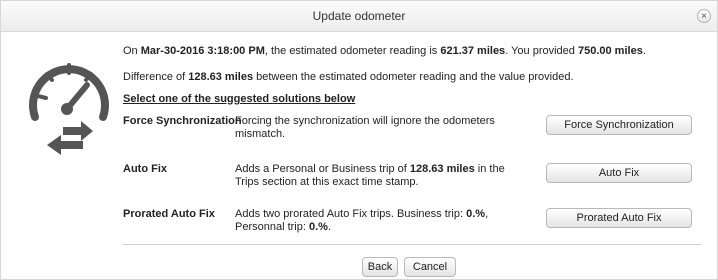 This screenshot has width=718, height=280. Describe the element at coordinates (610, 51) in the screenshot. I see `provided-reading: 750.00 miles` at that location.